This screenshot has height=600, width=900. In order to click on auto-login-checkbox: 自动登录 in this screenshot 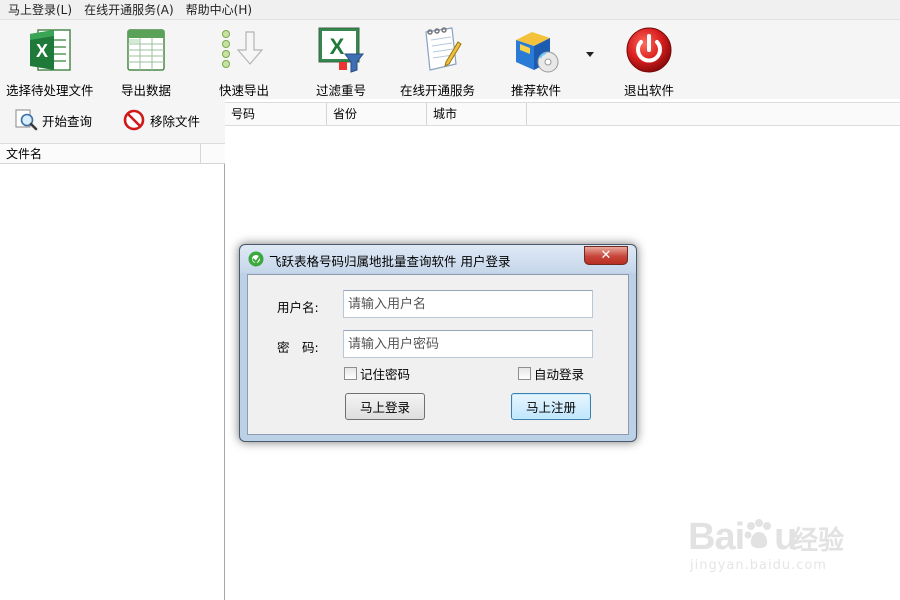, I will do `click(551, 373)`.